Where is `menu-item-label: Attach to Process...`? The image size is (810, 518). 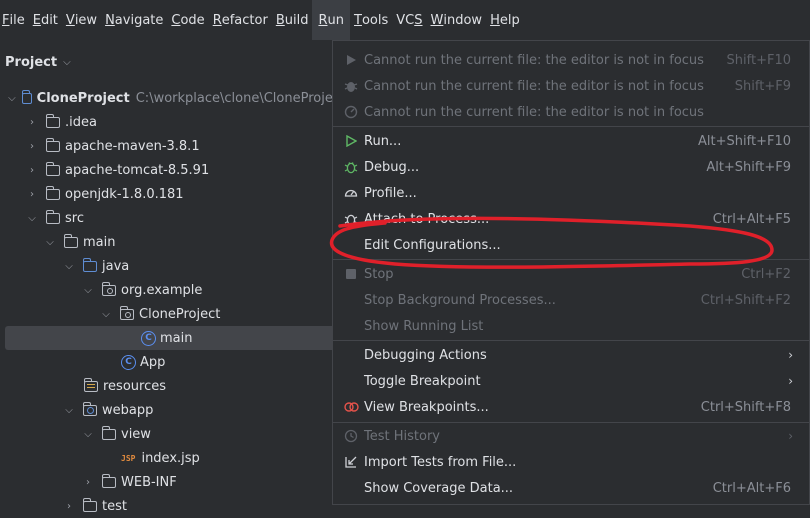
menu-item-label: Attach to Process... is located at coordinates (427, 219).